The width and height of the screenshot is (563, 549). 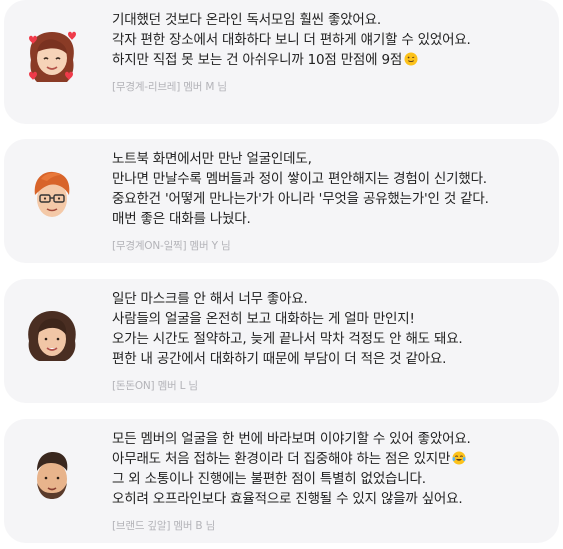 What do you see at coordinates (287, 499) in the screenshot?
I see `review-line: 오히려 오프라인보다 효율적으로 진행될 수 있지 않을까 싶어요.` at bounding box center [287, 499].